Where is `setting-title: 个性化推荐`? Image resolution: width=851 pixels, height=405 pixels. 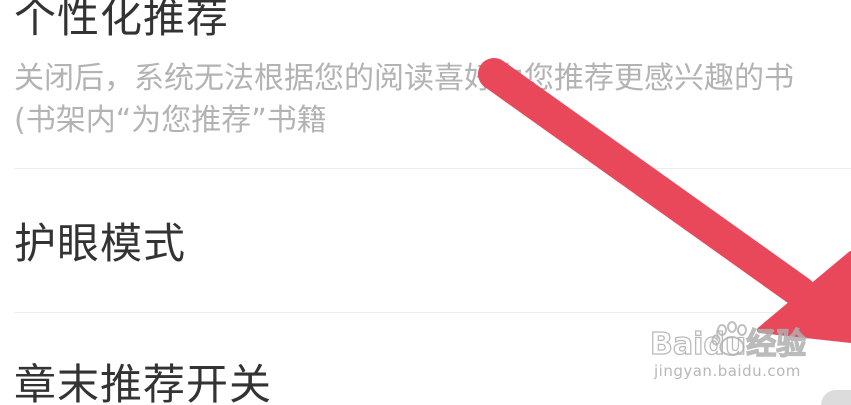 setting-title: 个性化推荐 is located at coordinates (122, 21).